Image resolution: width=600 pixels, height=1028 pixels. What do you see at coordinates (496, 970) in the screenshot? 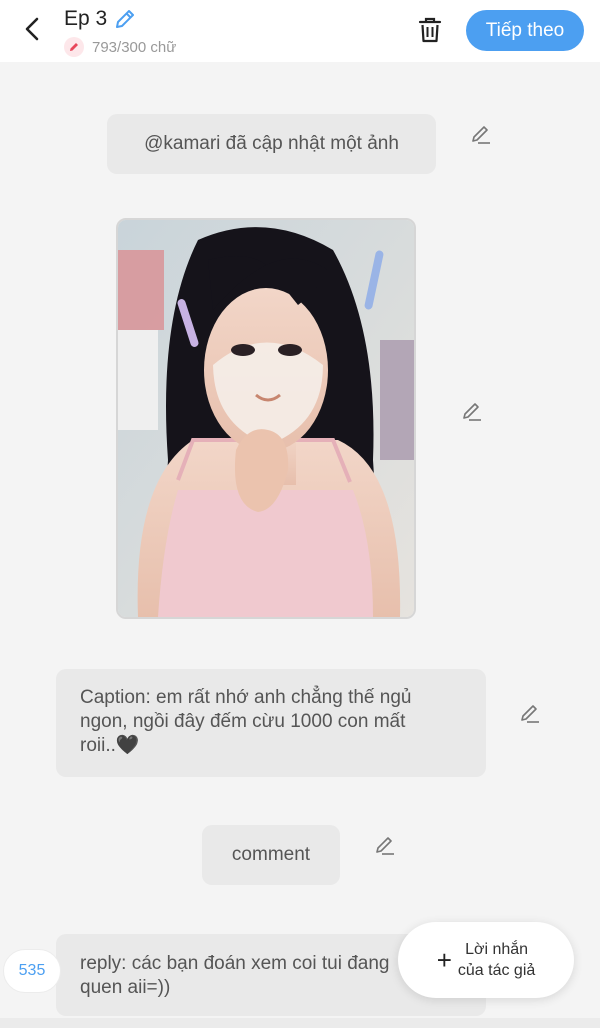
I see `author-note-line: của tác giả` at bounding box center [496, 970].